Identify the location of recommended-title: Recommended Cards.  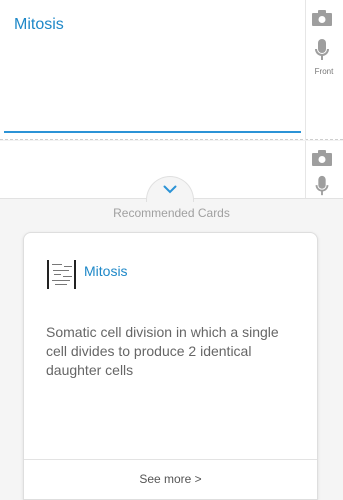
(171, 213).